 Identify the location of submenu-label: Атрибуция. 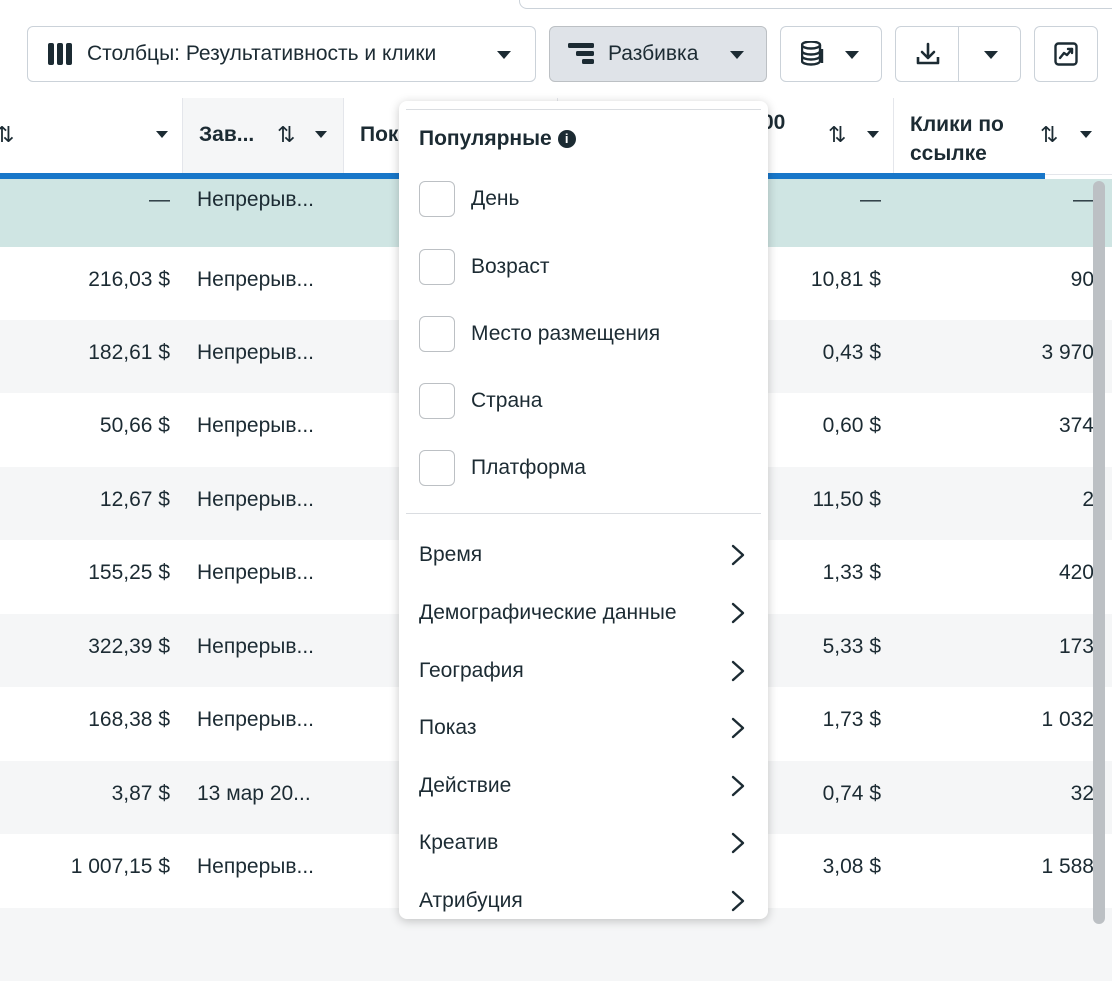
(471, 900).